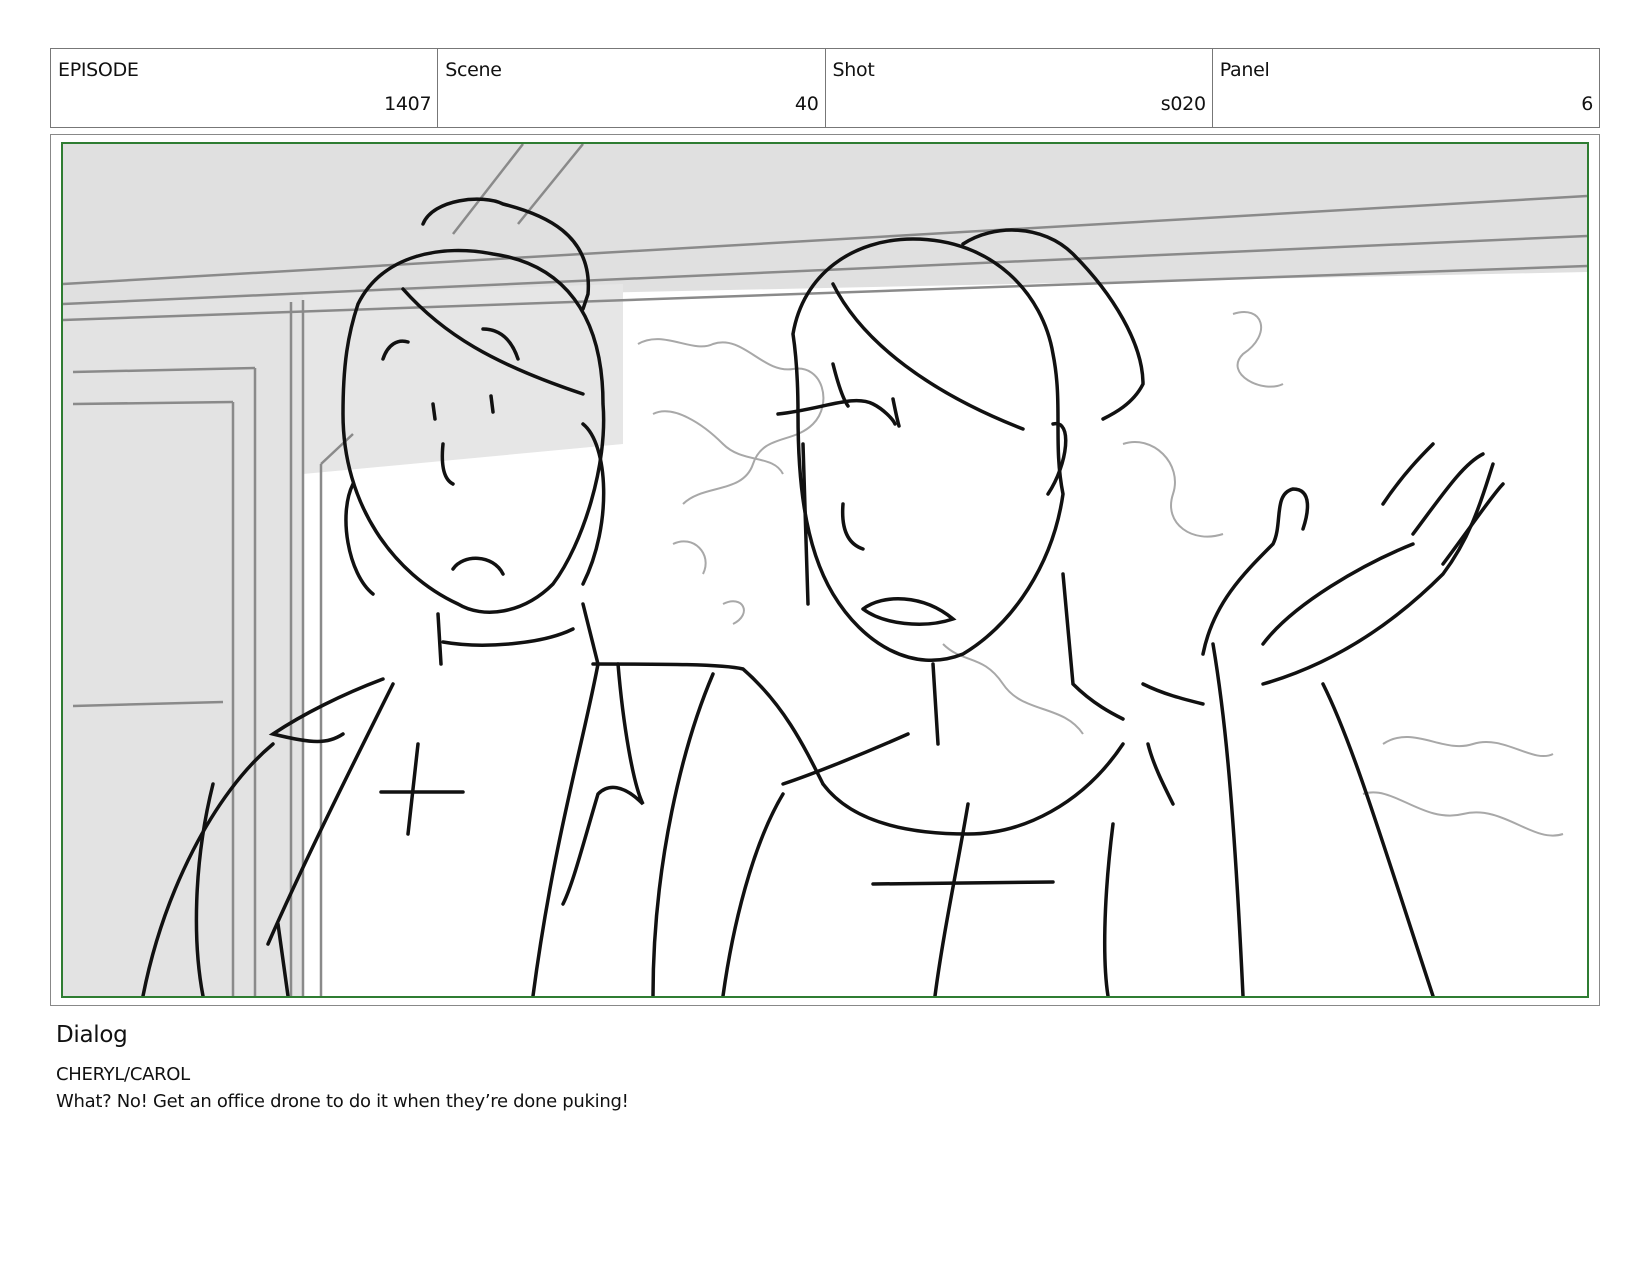  What do you see at coordinates (853, 70) in the screenshot?
I see `shot-label: Shot` at bounding box center [853, 70].